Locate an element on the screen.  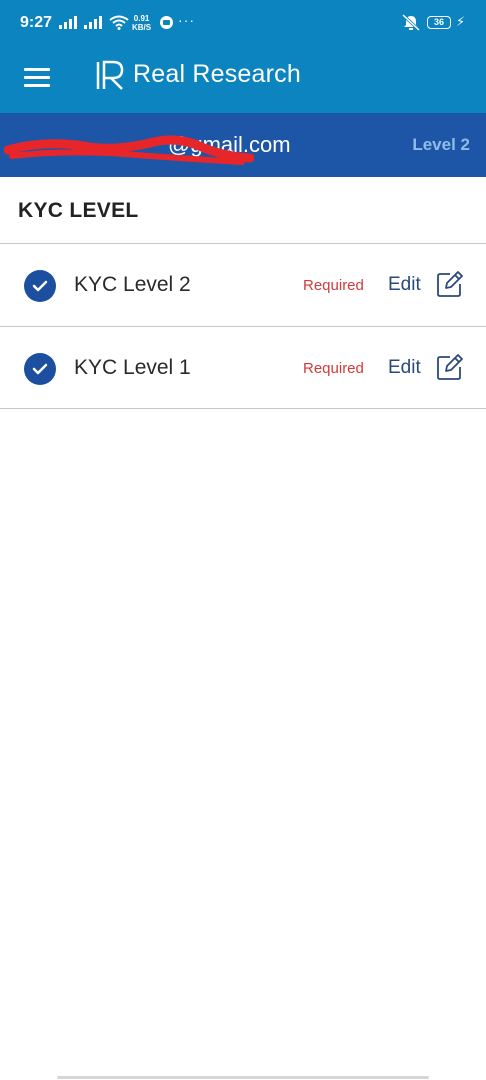
kyc-level-label: KYC Level 2 is located at coordinates (132, 284).